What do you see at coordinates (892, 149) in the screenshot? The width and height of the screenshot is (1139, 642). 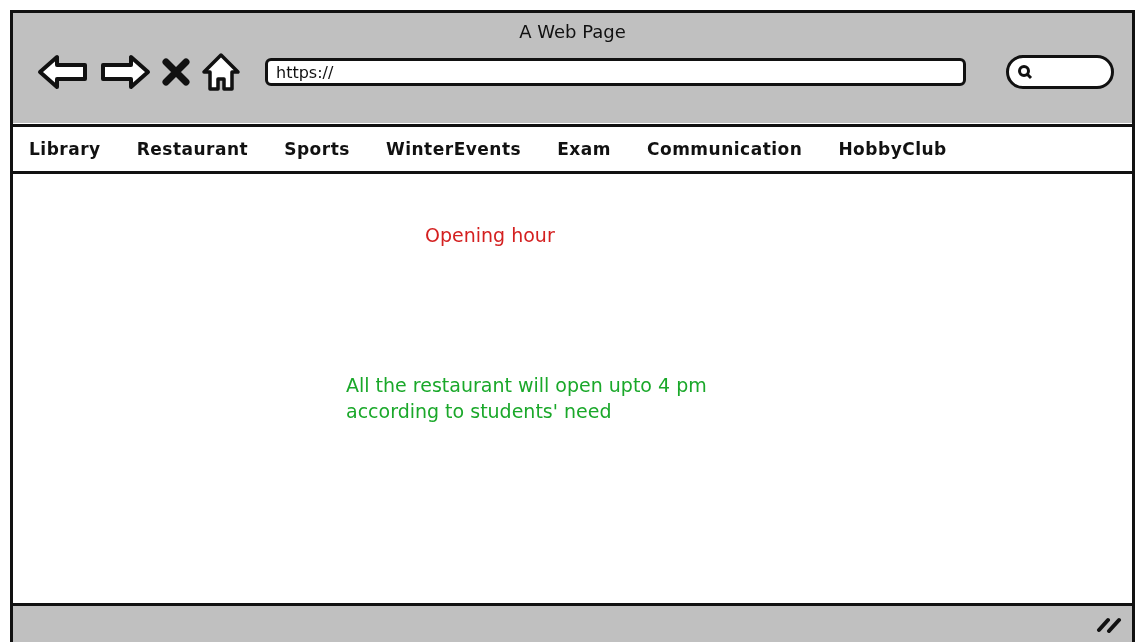 I see `nav-link: HobbyClub` at bounding box center [892, 149].